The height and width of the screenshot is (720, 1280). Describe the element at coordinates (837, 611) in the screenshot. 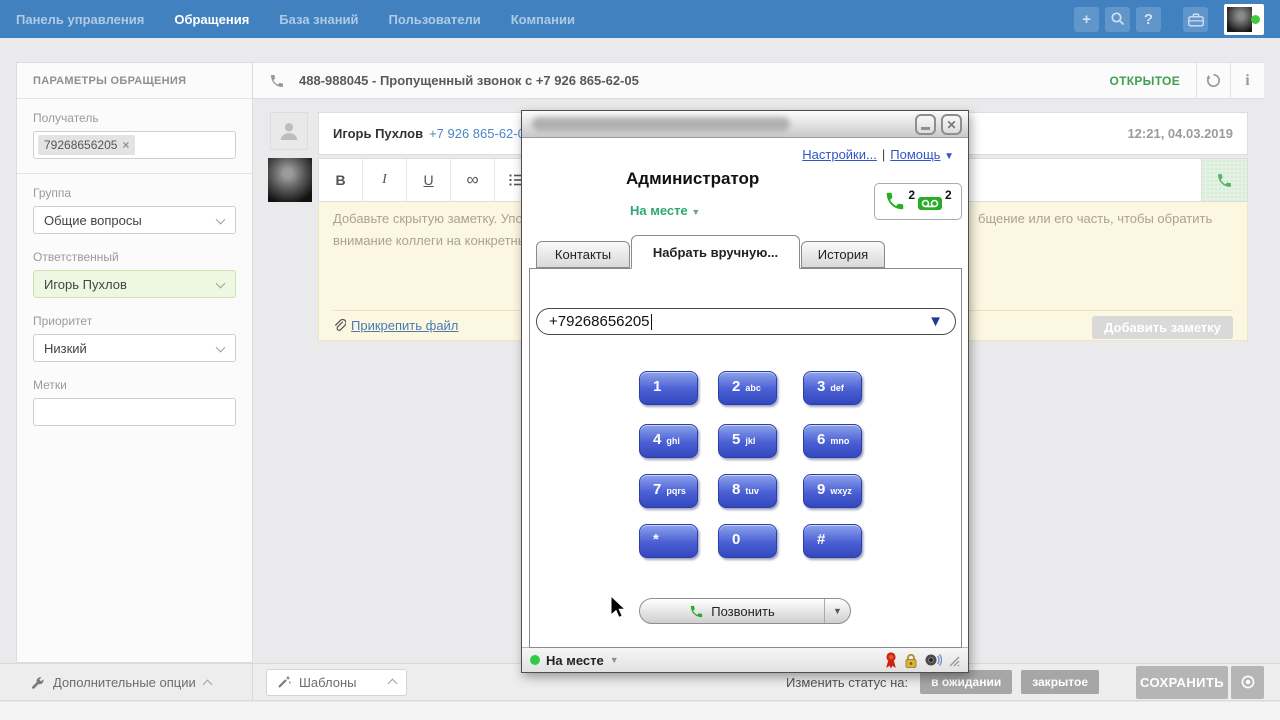

I see `call-options-dropdown: ▼` at that location.